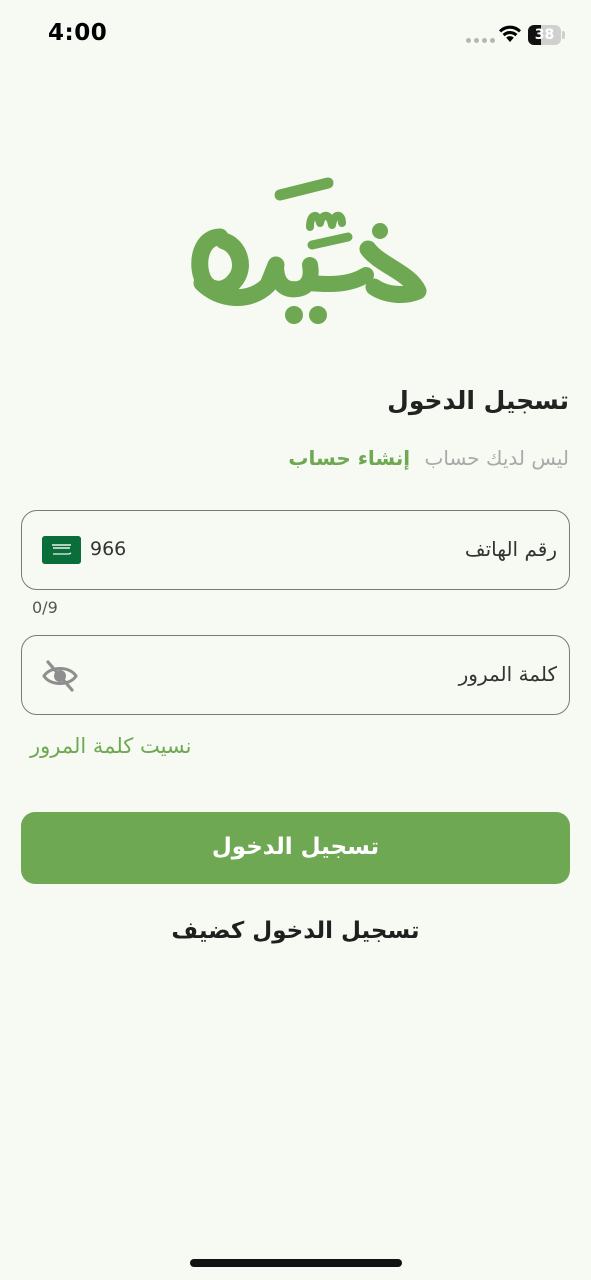 Image resolution: width=591 pixels, height=1280 pixels. Describe the element at coordinates (478, 400) in the screenshot. I see `page-title: تسجيل الدخول` at that location.